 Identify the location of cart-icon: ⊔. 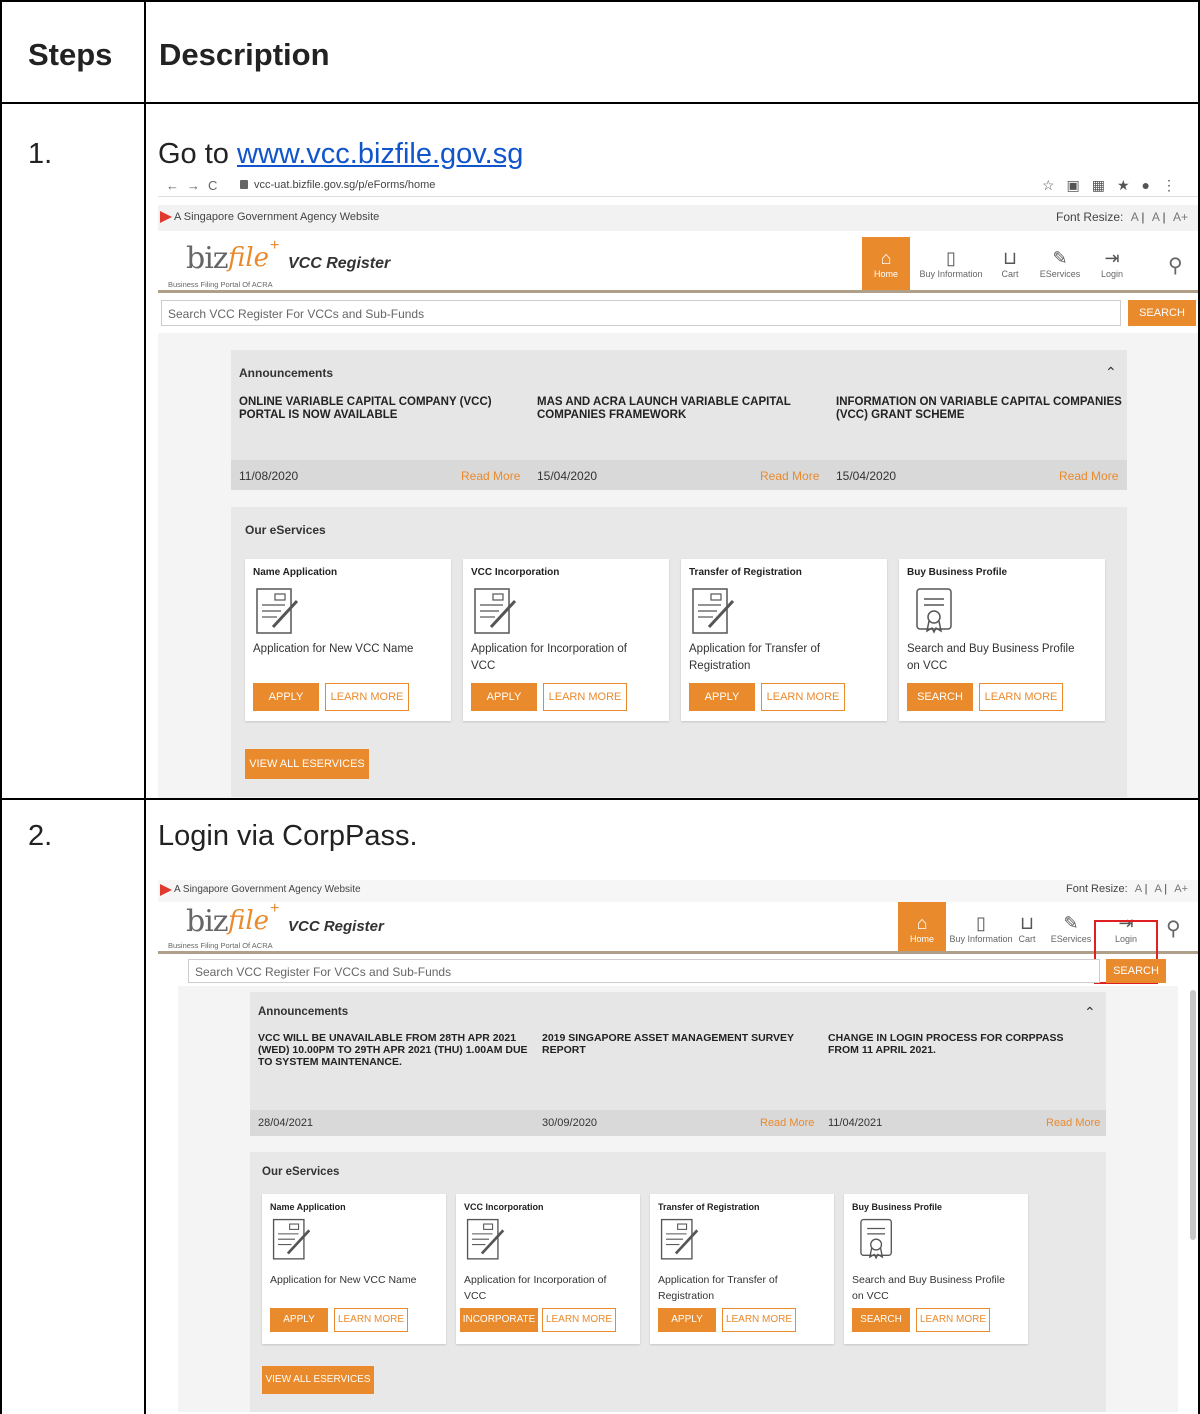
(1027, 923).